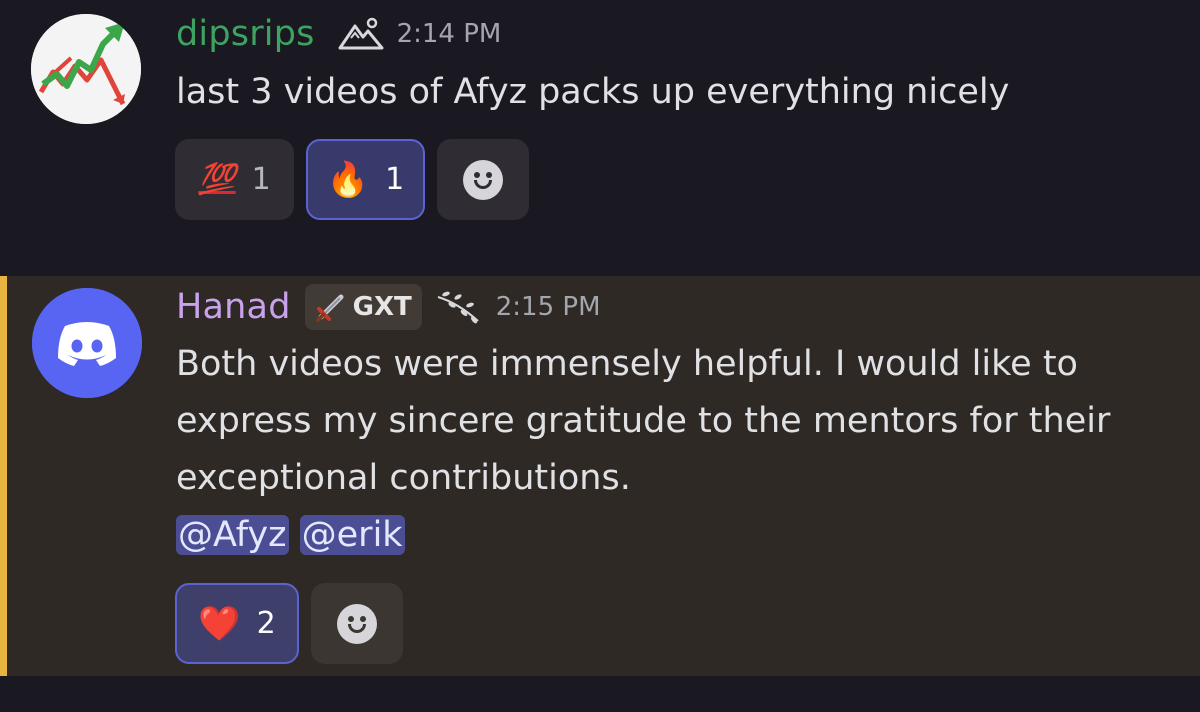 The width and height of the screenshot is (1200, 712). Describe the element at coordinates (548, 307) in the screenshot. I see `message-timestamp: 2:15 PM` at that location.